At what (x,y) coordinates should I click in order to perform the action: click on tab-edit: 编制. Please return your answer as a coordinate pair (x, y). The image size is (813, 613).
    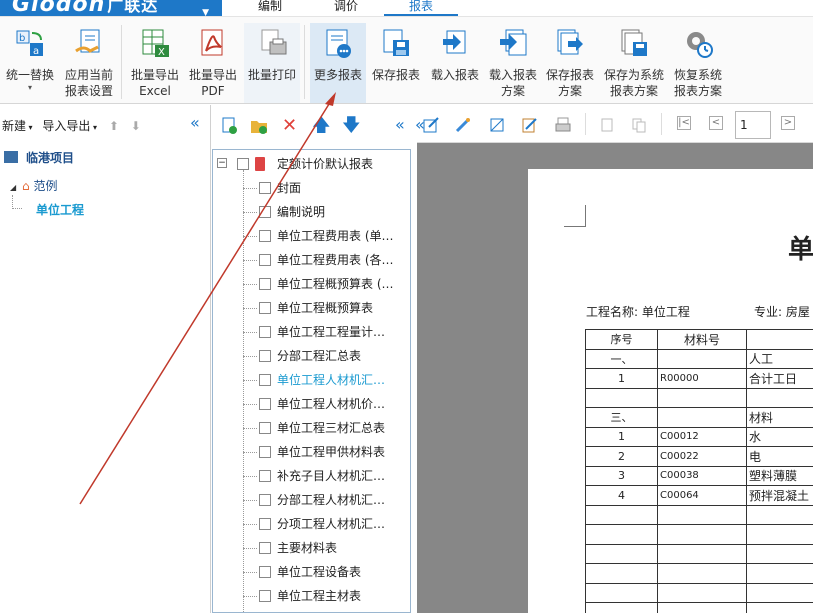
    Looking at the image, I should click on (270, 8).